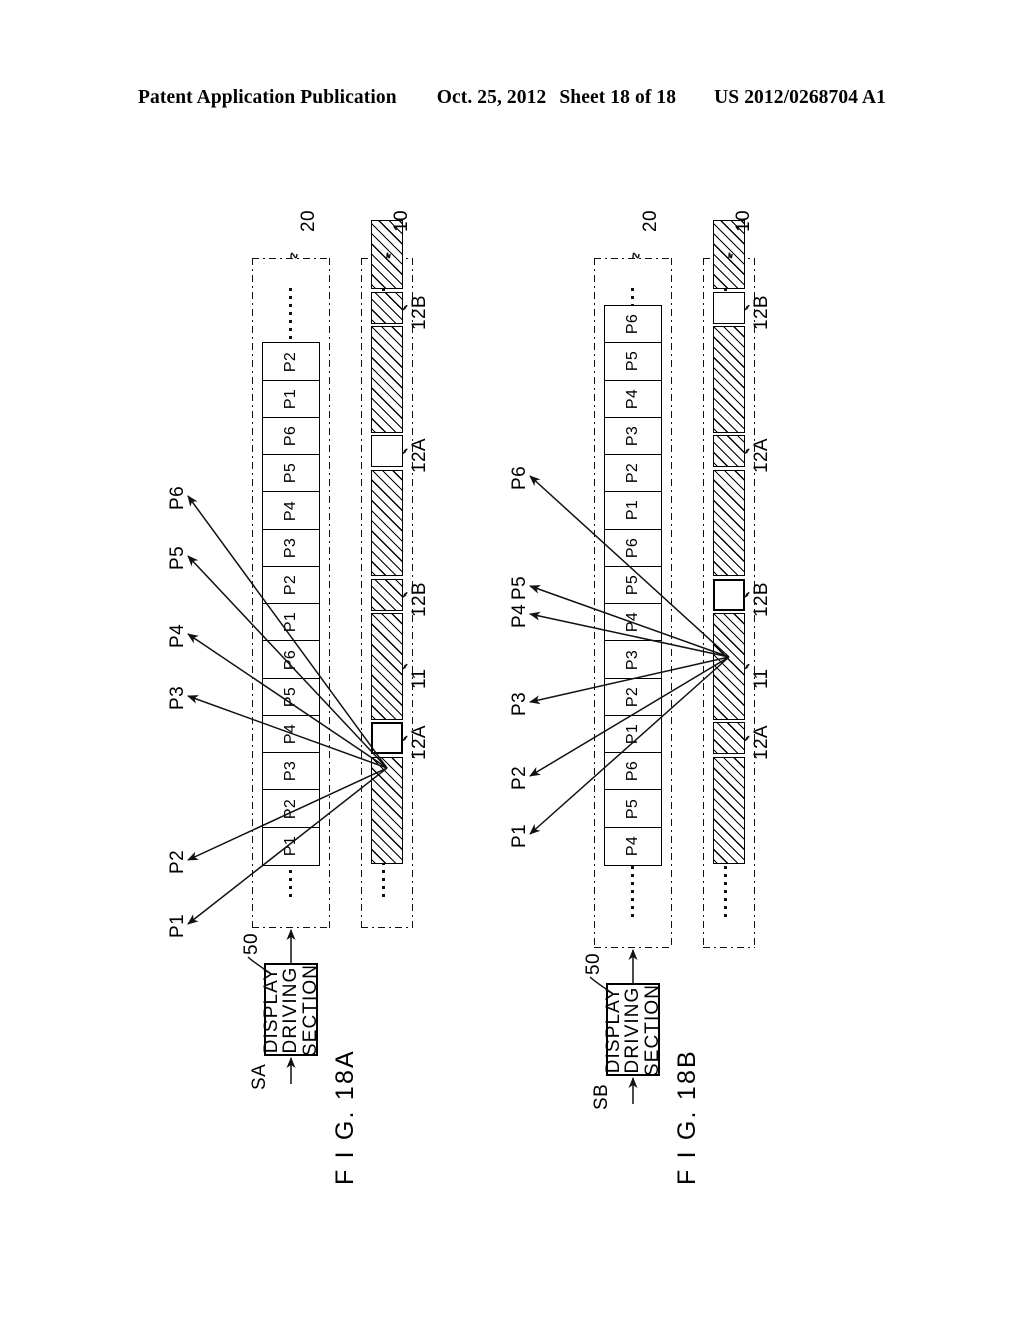 This screenshot has height=1320, width=1024. What do you see at coordinates (650, 221) in the screenshot?
I see `display-panel-reference: 20` at bounding box center [650, 221].